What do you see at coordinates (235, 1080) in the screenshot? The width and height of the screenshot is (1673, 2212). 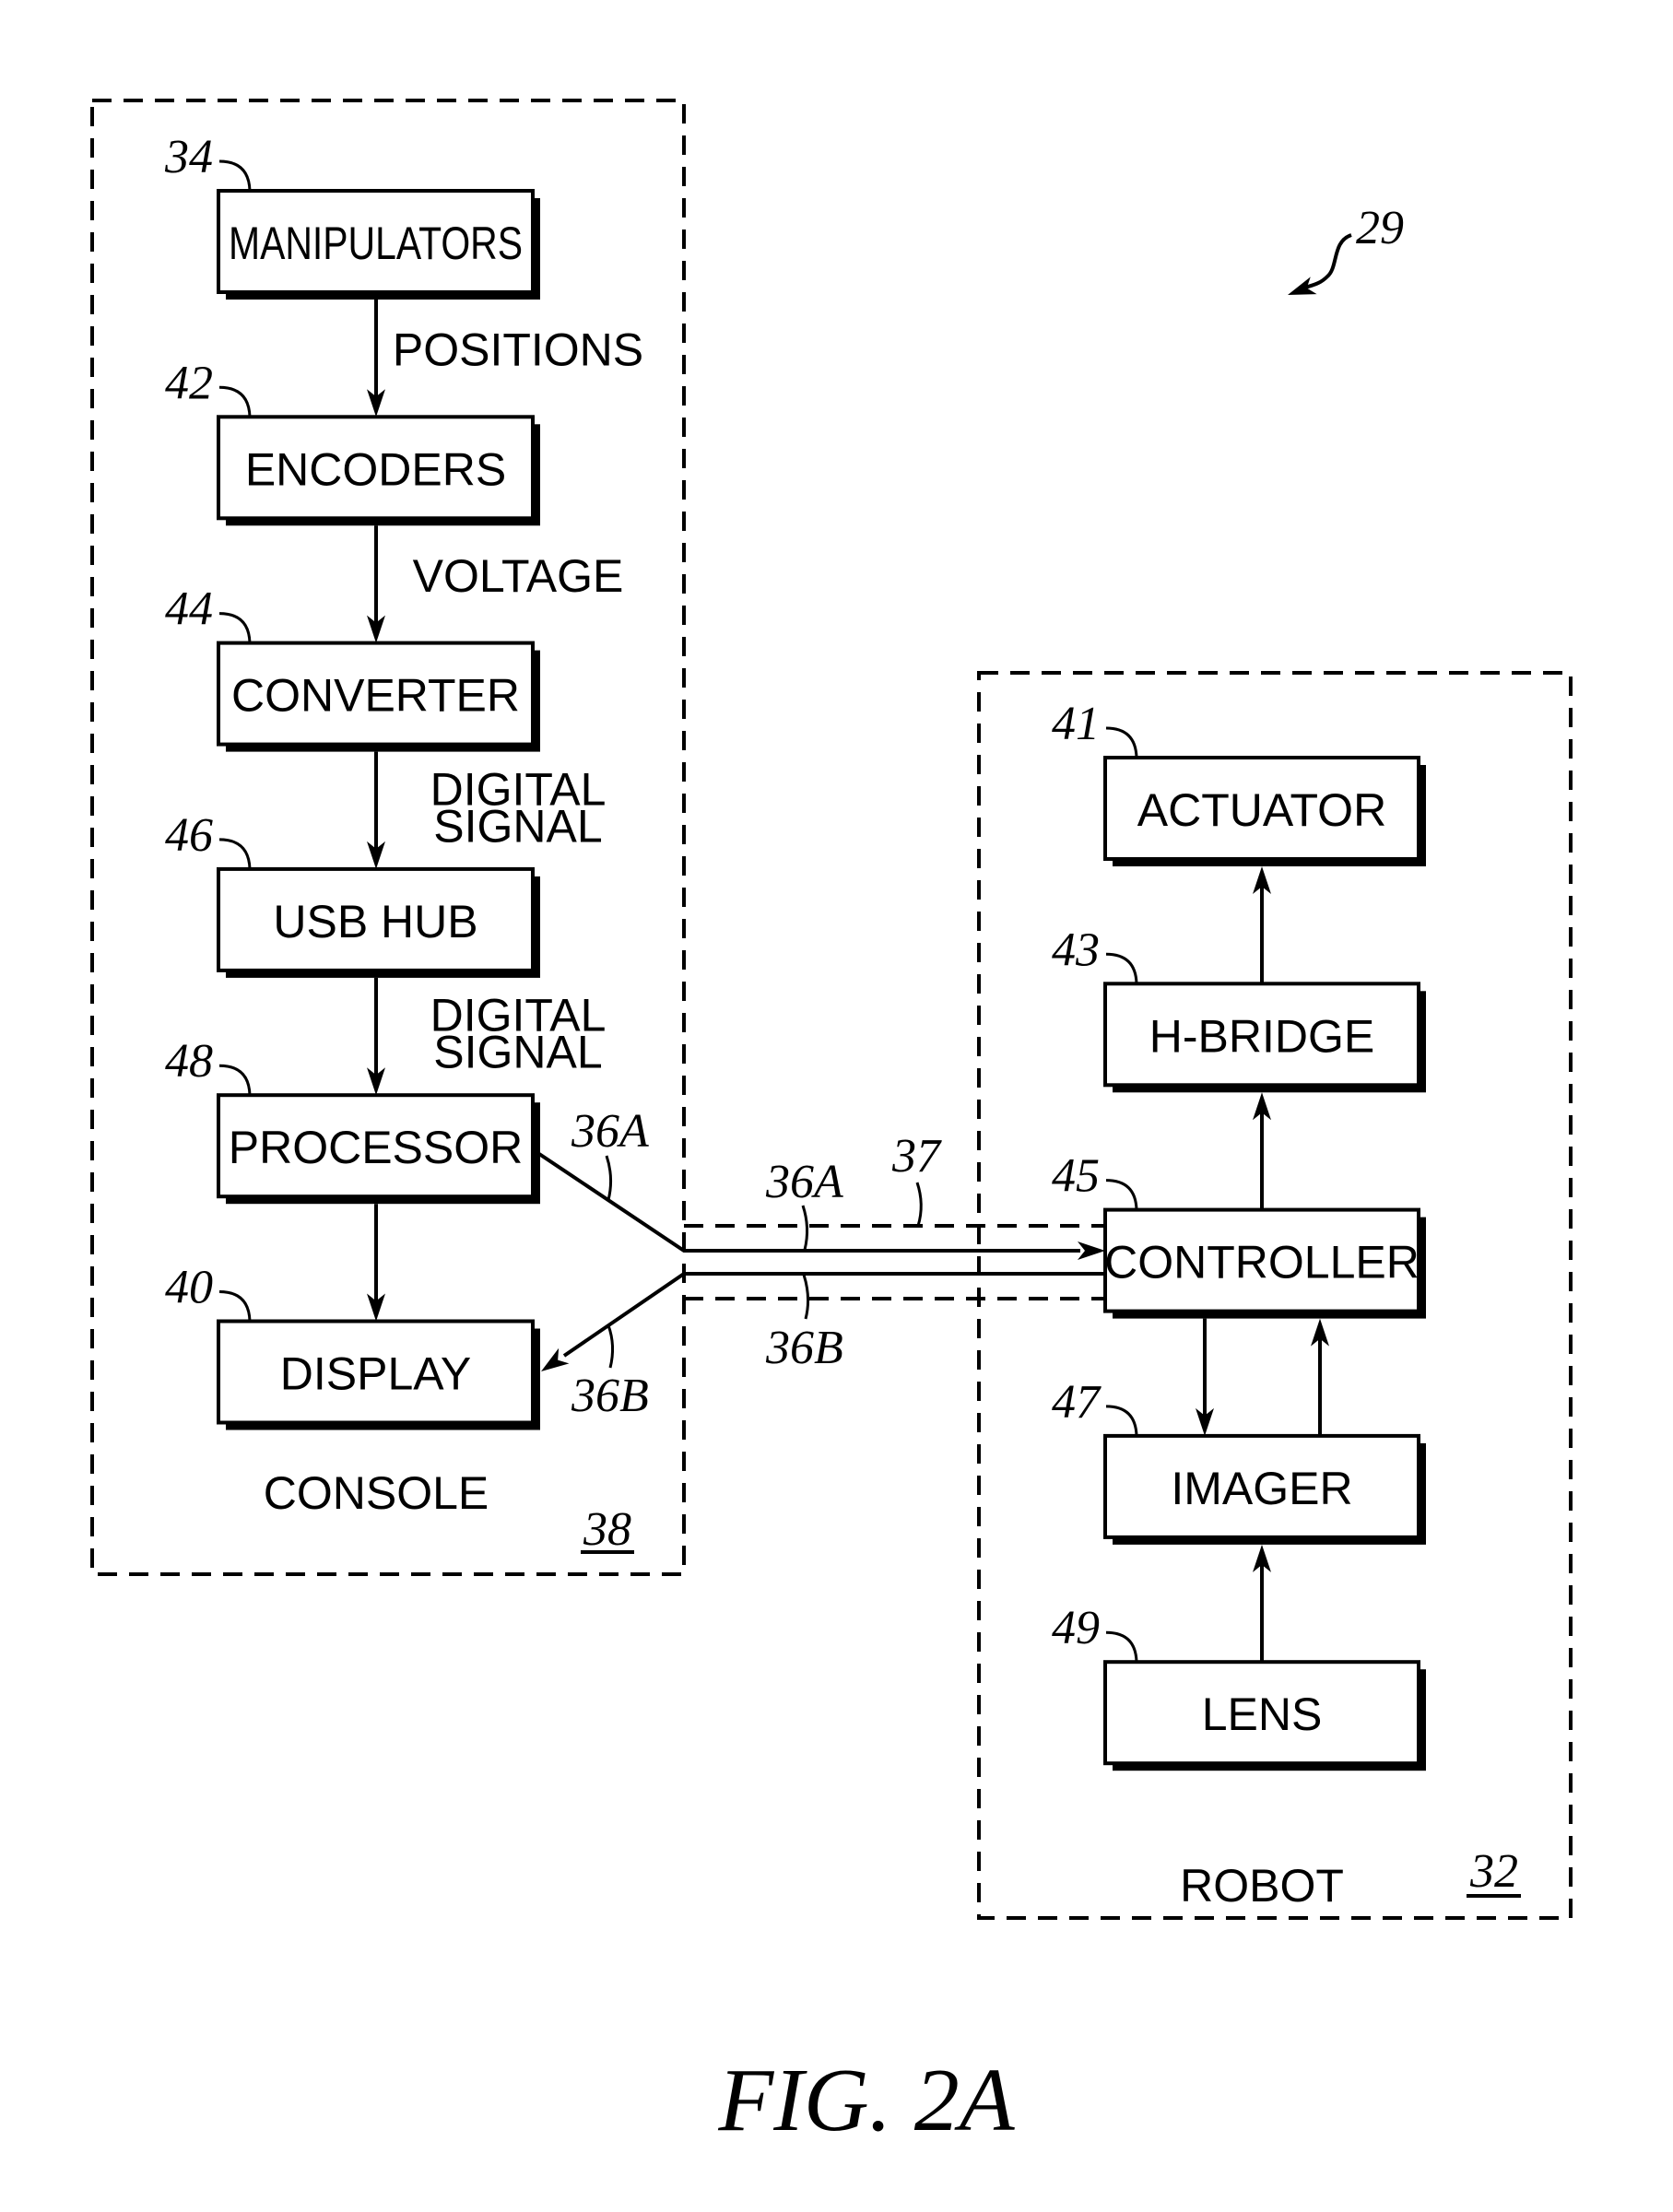 I see `processor-leader-line` at bounding box center [235, 1080].